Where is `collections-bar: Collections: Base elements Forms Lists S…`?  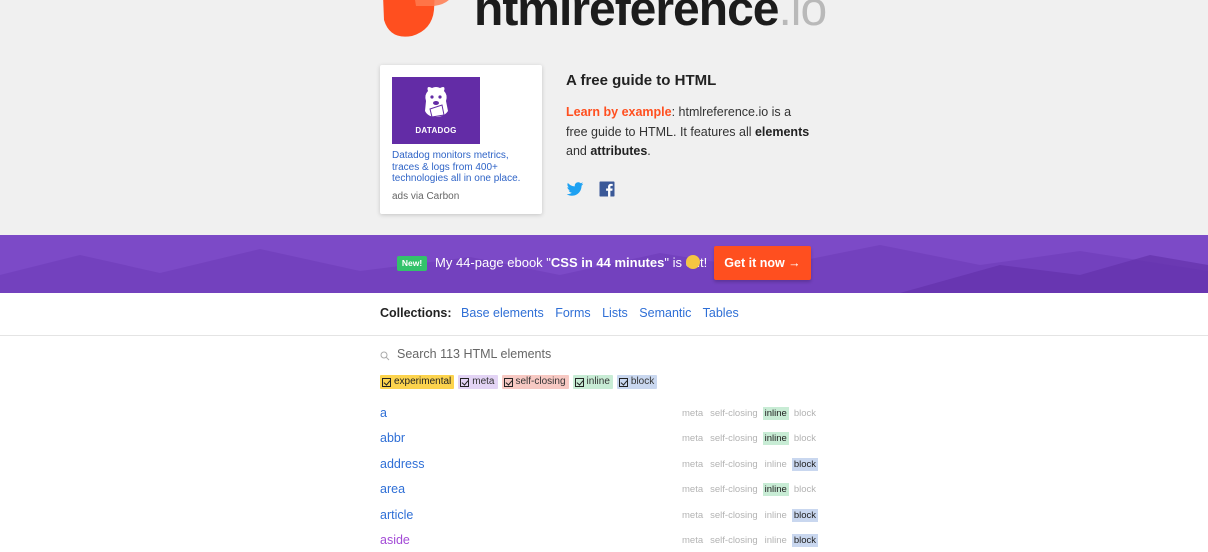 collections-bar: Collections: Base elements Forms Lists S… is located at coordinates (604, 314).